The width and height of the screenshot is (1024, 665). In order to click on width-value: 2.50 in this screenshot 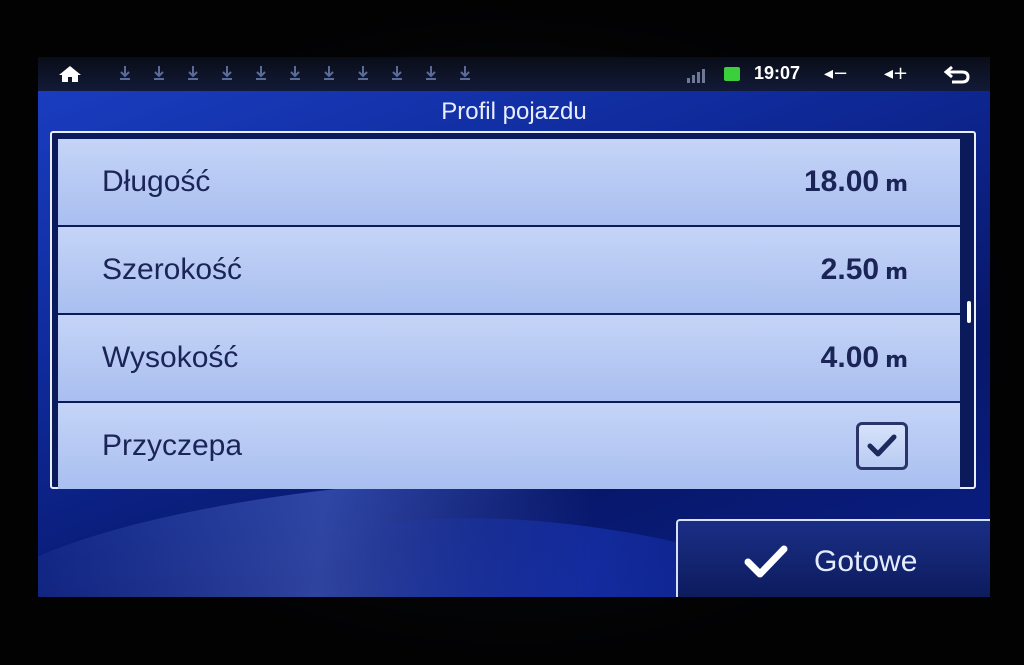, I will do `click(850, 269)`.